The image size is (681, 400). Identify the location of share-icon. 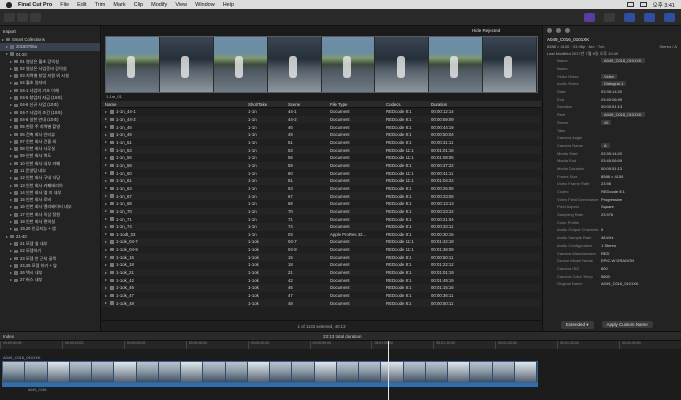
(609, 17).